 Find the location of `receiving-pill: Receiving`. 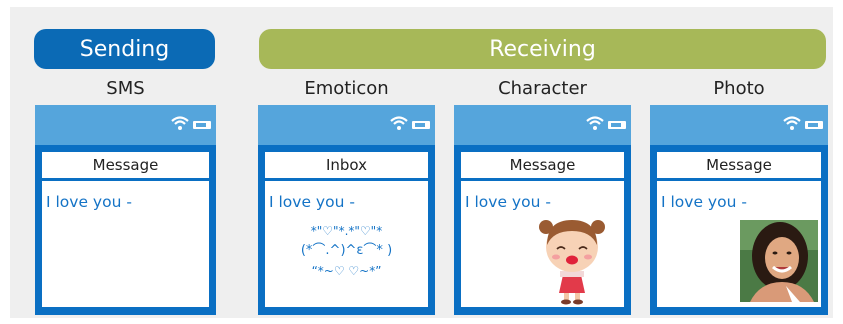

receiving-pill: Receiving is located at coordinates (542, 49).